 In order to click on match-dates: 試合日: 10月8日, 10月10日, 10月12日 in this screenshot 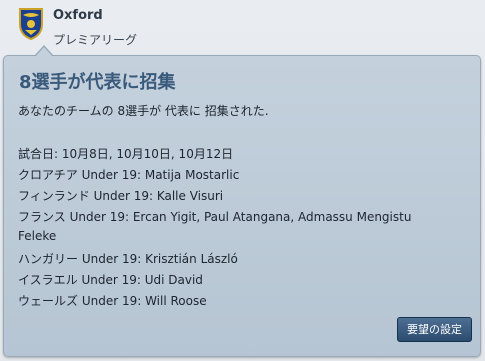, I will do `click(126, 154)`.